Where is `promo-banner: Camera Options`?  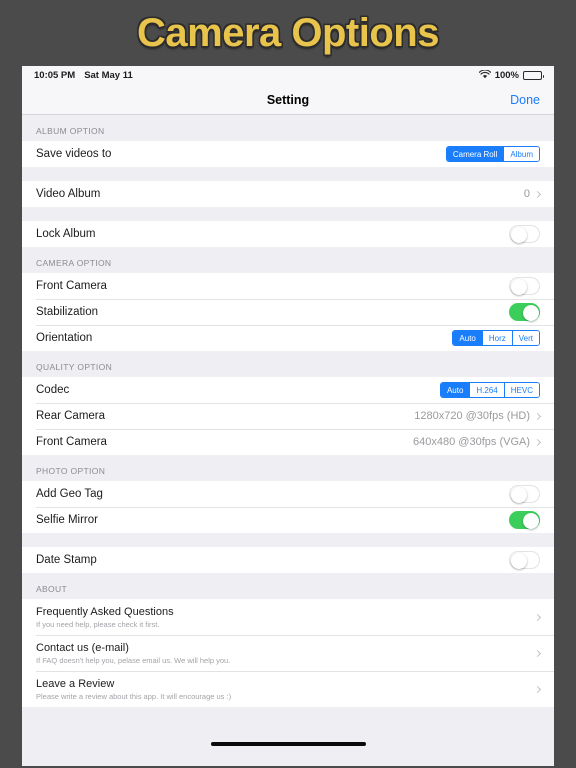
promo-banner: Camera Options is located at coordinates (288, 33).